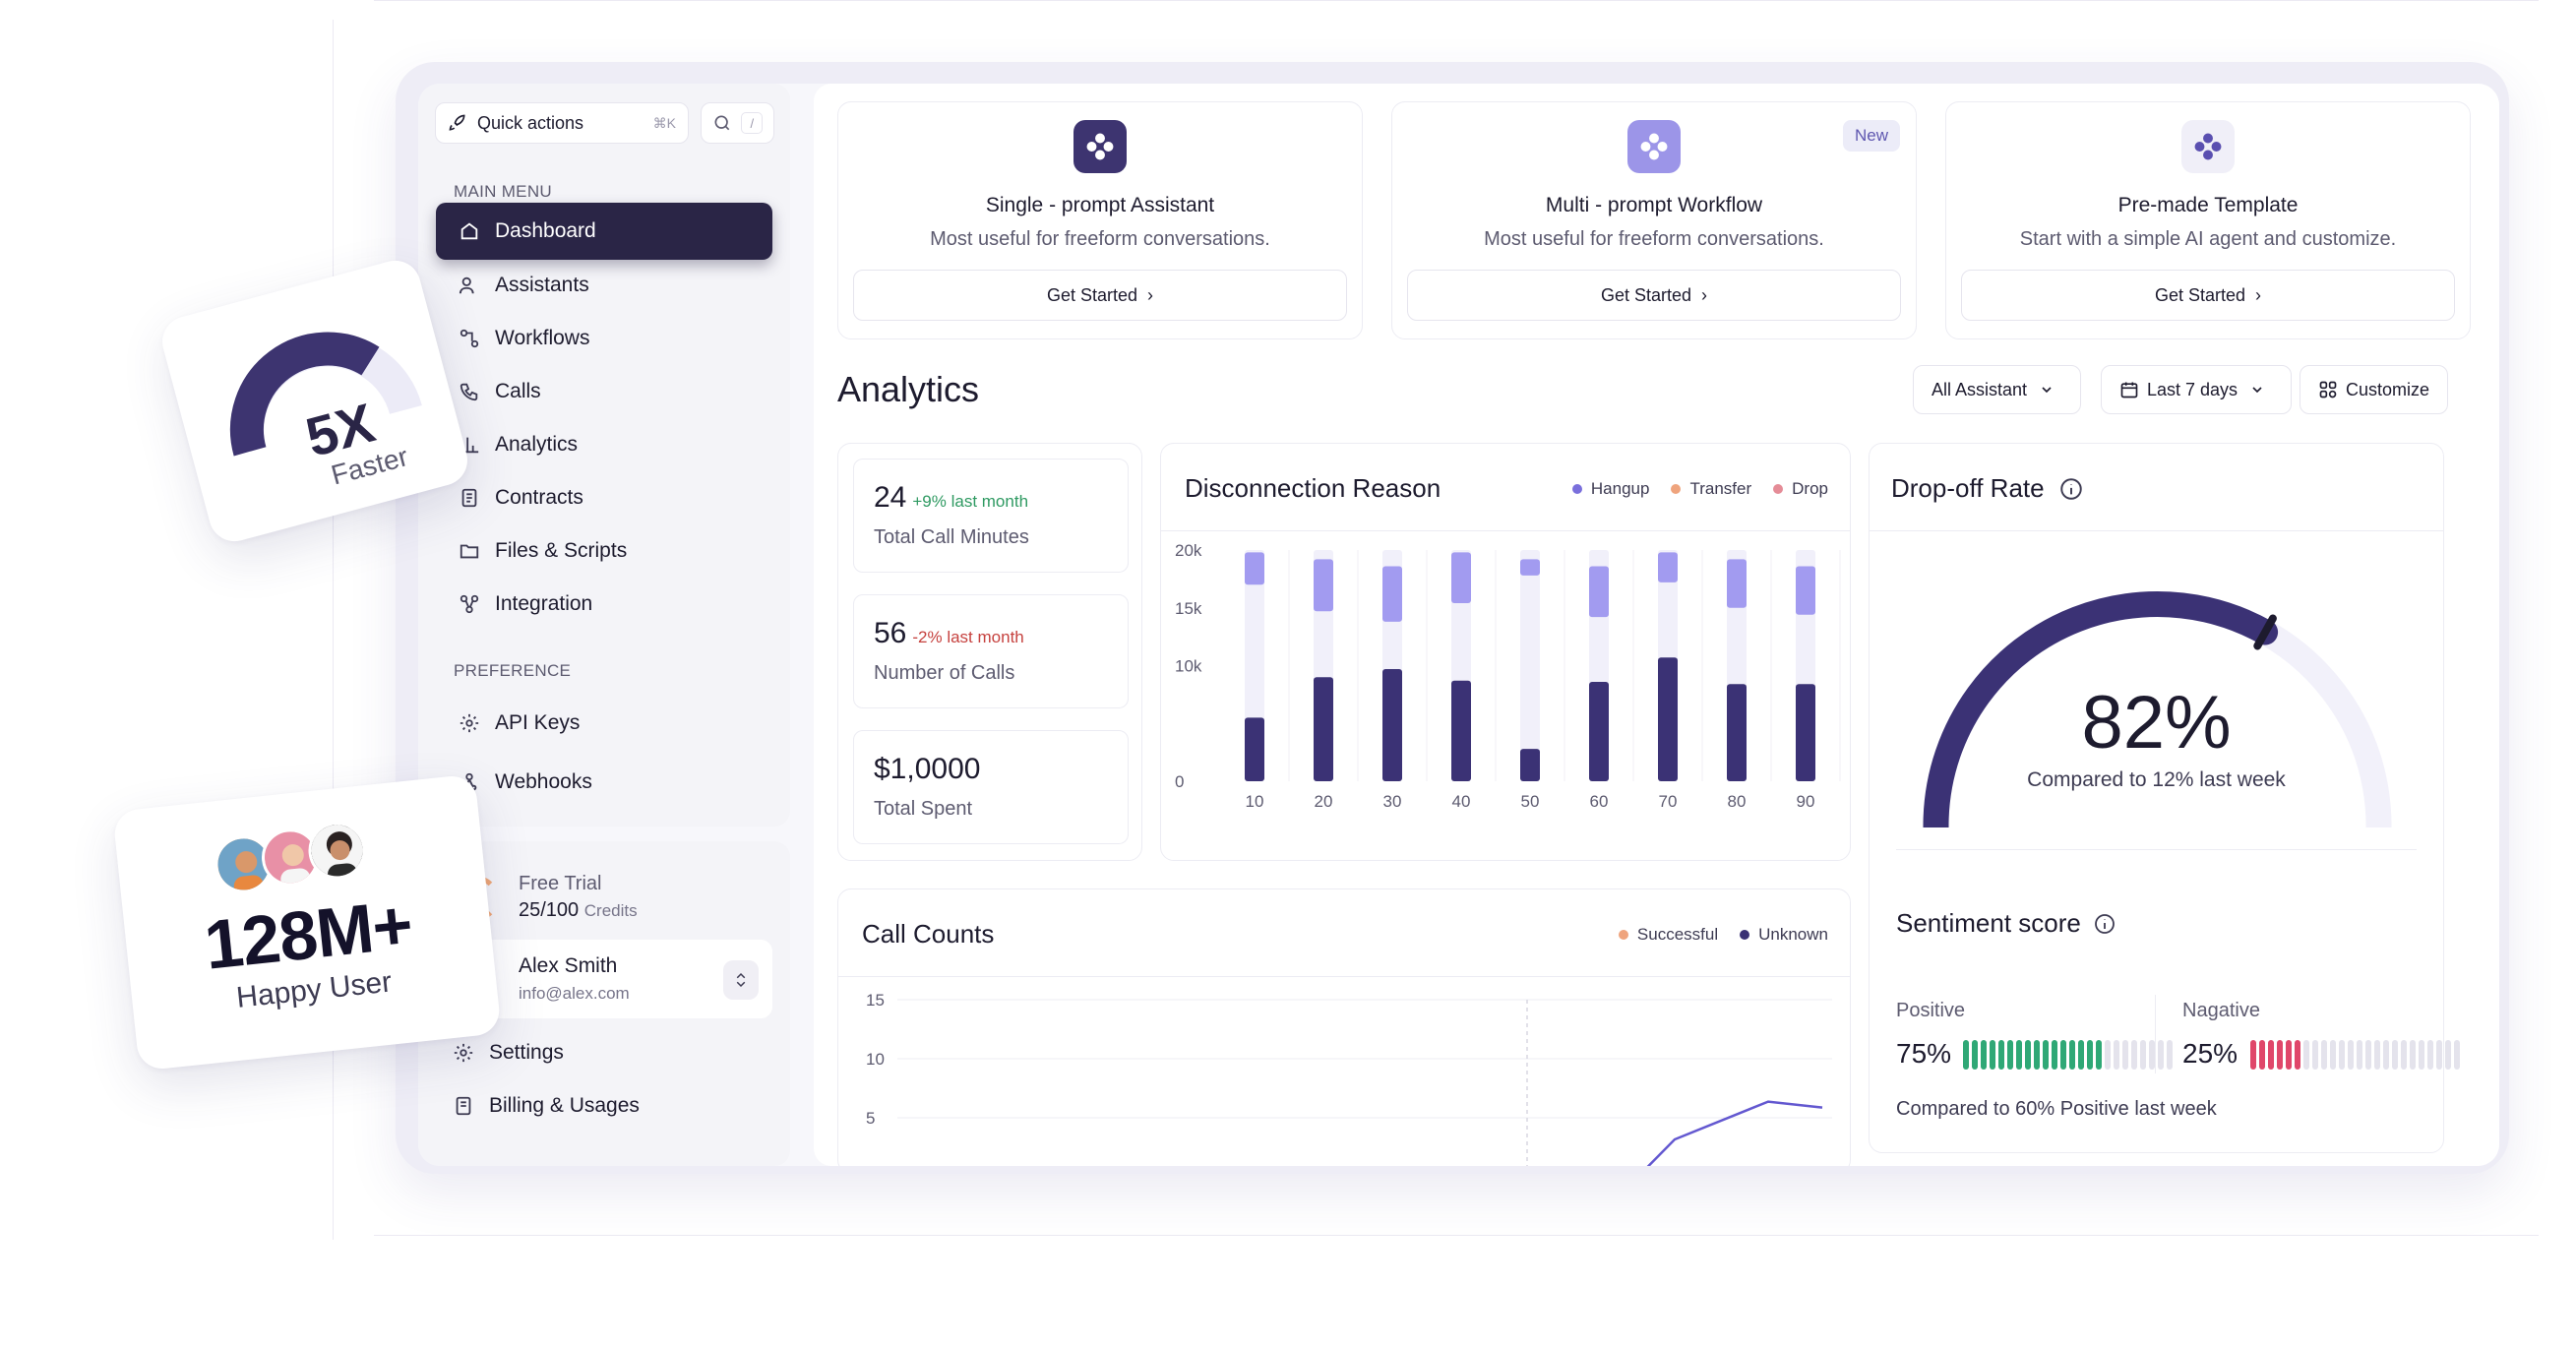 This screenshot has height=1348, width=2576. Describe the element at coordinates (2155, 1034) in the screenshot. I see `sentiment-divider` at that location.